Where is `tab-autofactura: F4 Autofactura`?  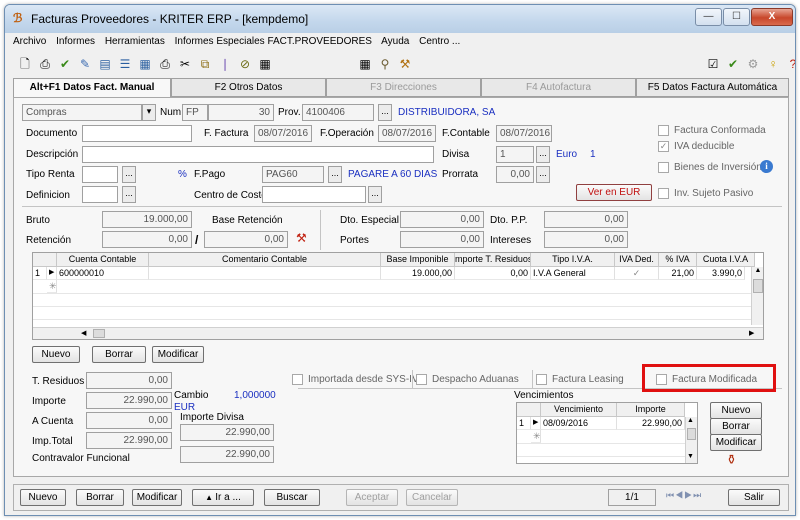 tab-autofactura: F4 Autofactura is located at coordinates (558, 87).